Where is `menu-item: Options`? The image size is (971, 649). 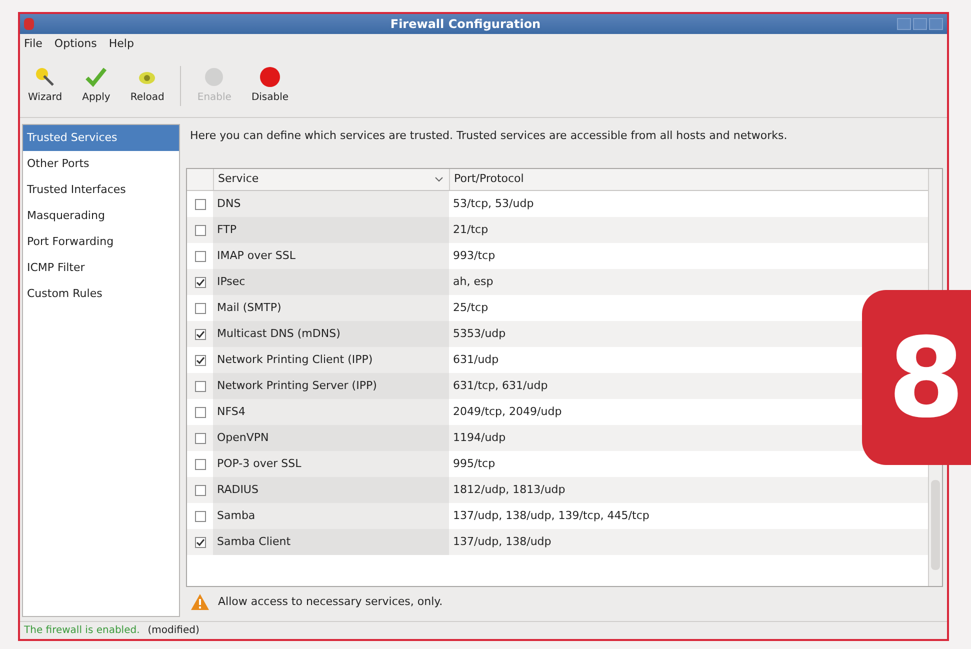 menu-item: Options is located at coordinates (75, 44).